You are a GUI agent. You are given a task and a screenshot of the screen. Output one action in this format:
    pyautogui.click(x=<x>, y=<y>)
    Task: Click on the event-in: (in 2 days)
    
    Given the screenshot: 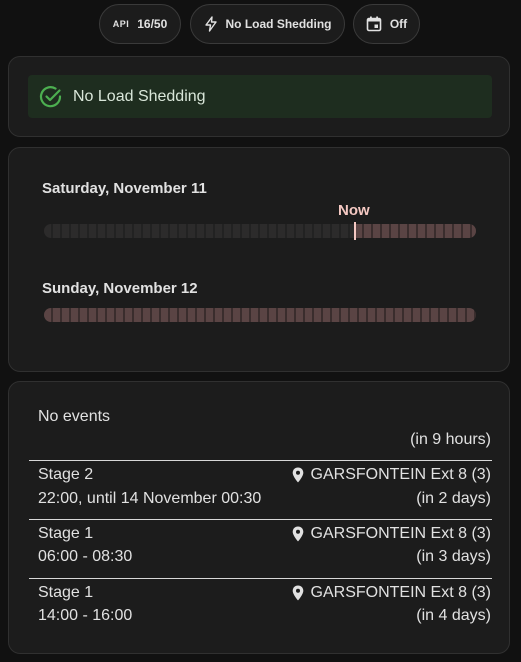 What is the action you would take?
    pyautogui.click(x=453, y=498)
    